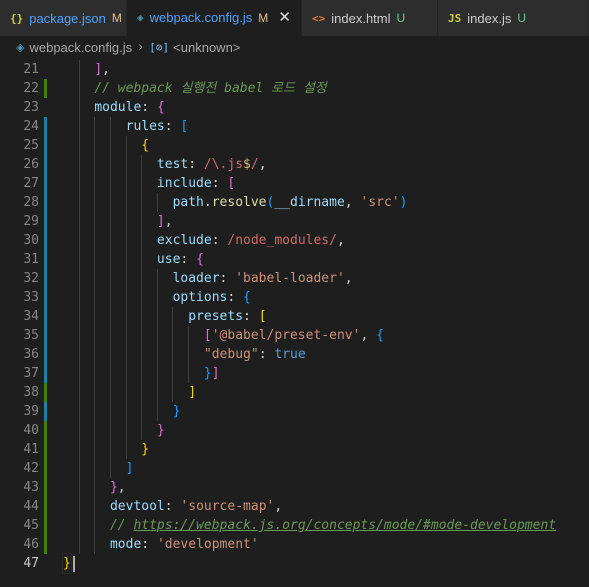 Image resolution: width=589 pixels, height=587 pixels. What do you see at coordinates (294, 183) in the screenshot?
I see `code-line: 27 include: [` at bounding box center [294, 183].